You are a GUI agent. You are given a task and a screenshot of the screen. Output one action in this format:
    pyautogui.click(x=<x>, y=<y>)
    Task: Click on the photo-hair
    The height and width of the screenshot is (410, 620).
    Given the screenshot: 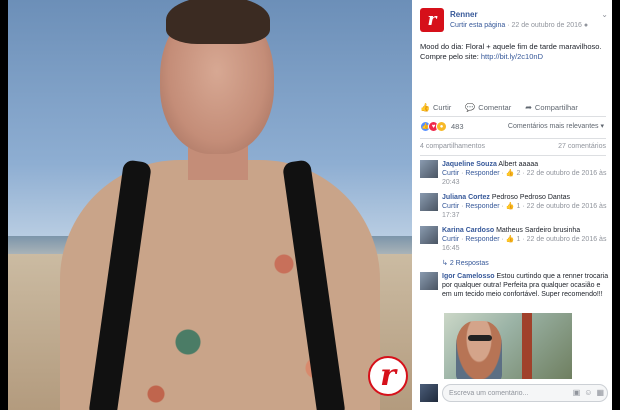 What is the action you would take?
    pyautogui.click(x=218, y=22)
    